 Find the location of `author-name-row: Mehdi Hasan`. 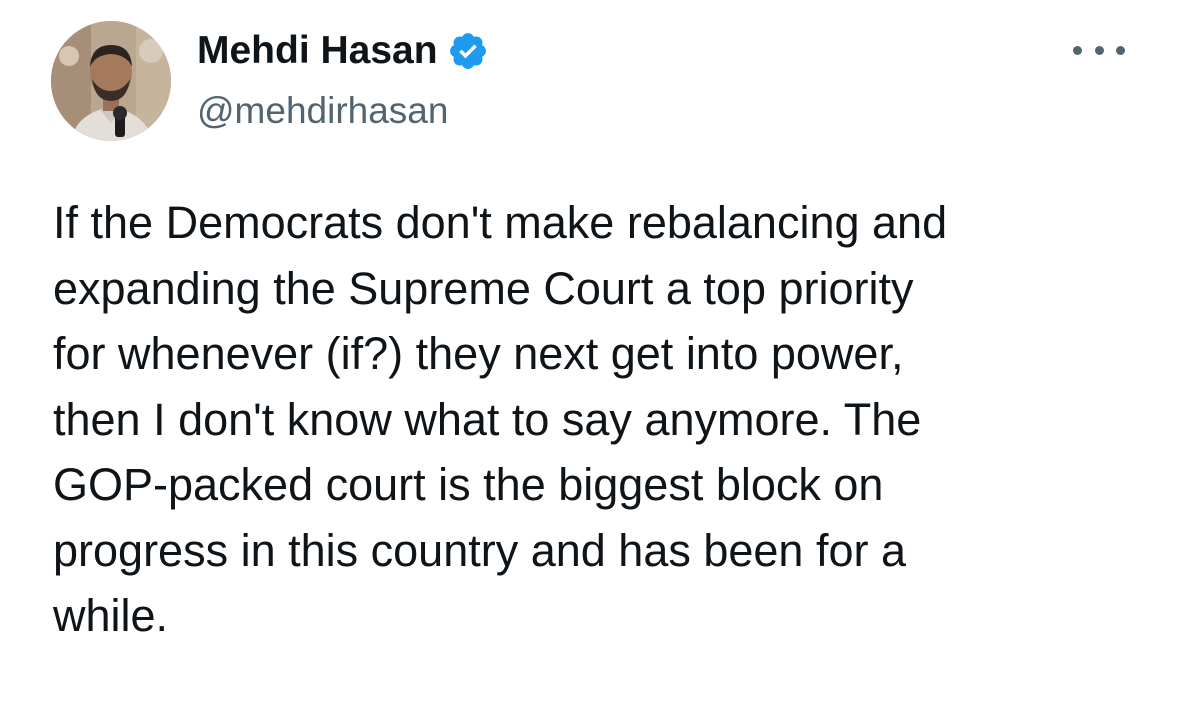

author-name-row: Mehdi Hasan is located at coordinates (343, 51).